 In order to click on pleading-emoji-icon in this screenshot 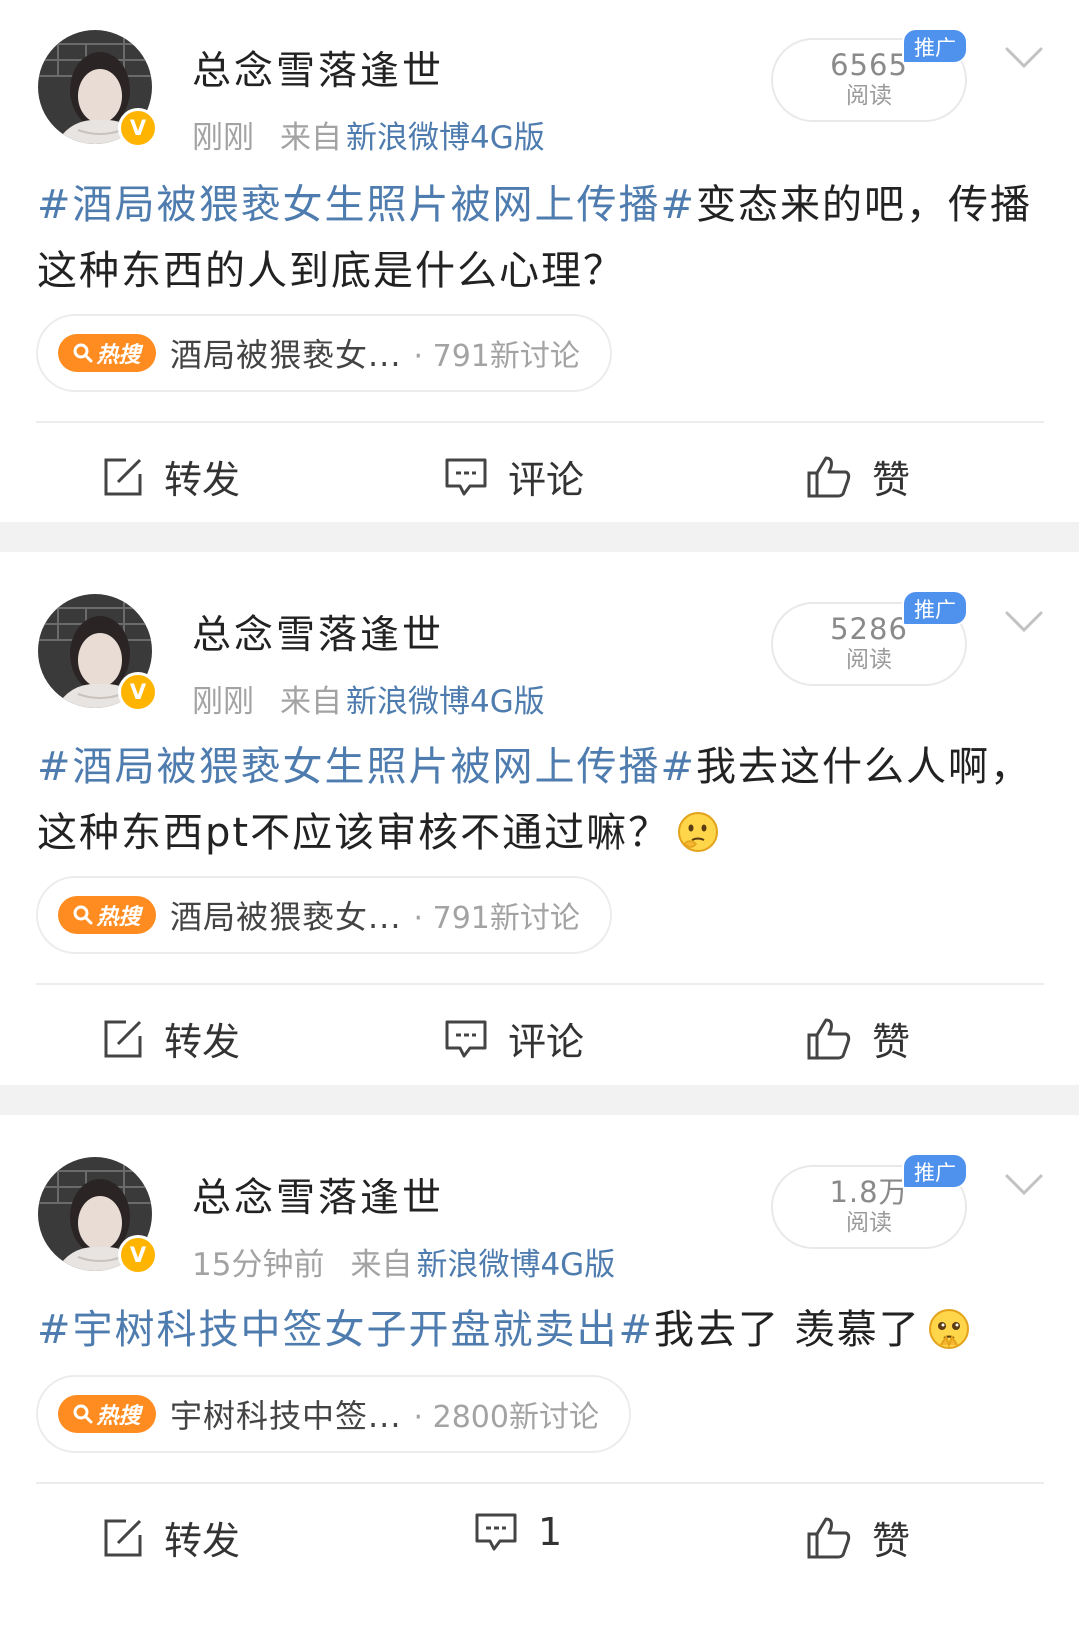, I will do `click(948, 1329)`.